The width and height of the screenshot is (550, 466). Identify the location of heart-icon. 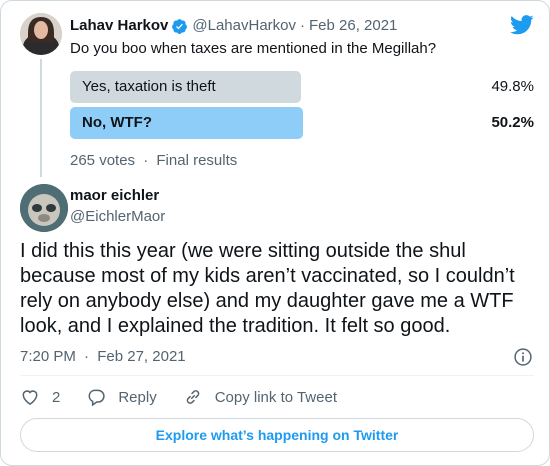
(30, 397).